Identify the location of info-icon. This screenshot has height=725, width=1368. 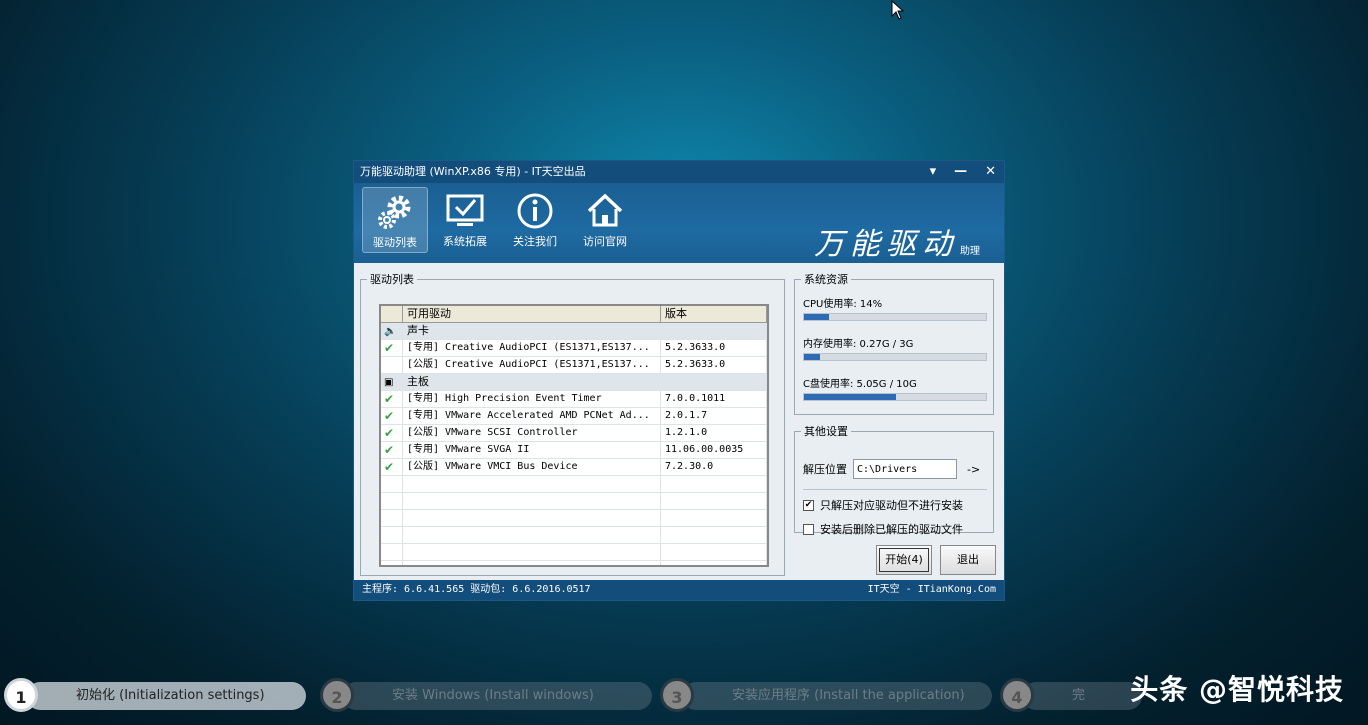
(535, 211).